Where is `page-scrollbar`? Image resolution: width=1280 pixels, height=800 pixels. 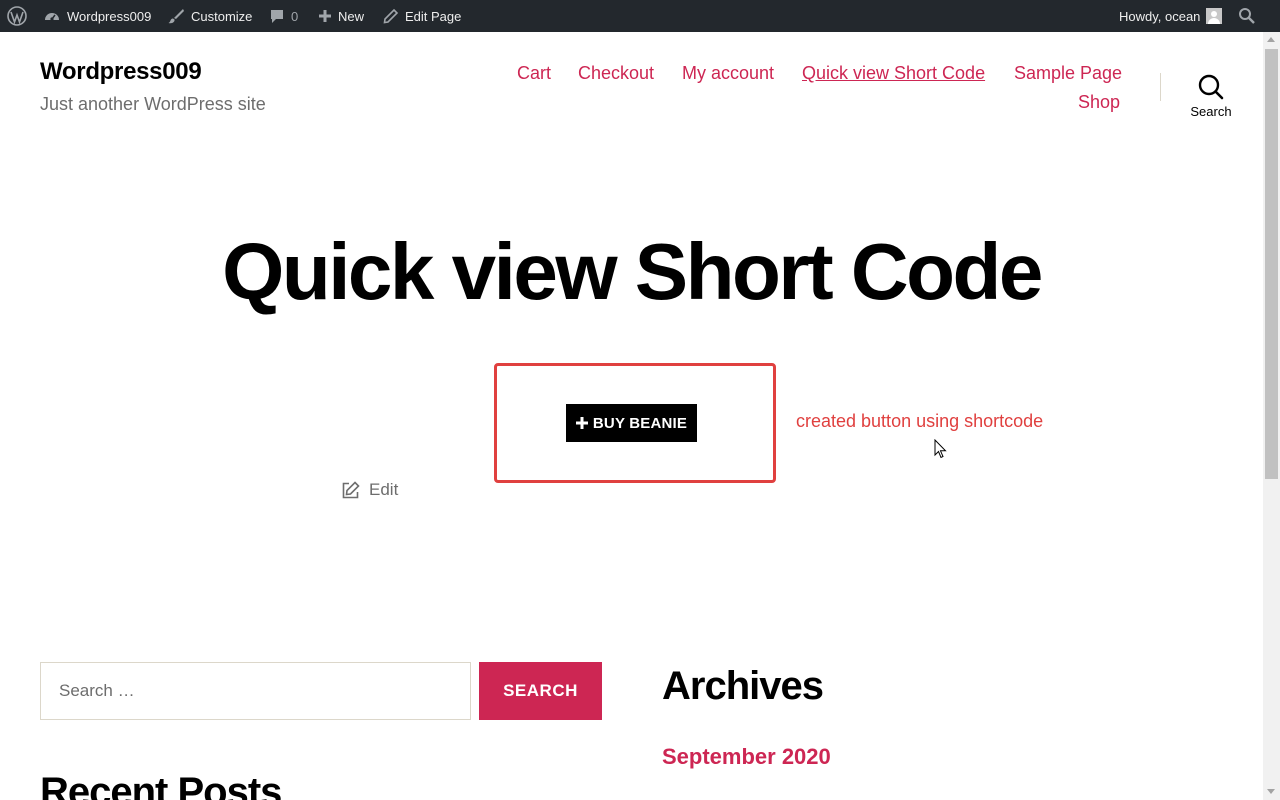
page-scrollbar is located at coordinates (1271, 416).